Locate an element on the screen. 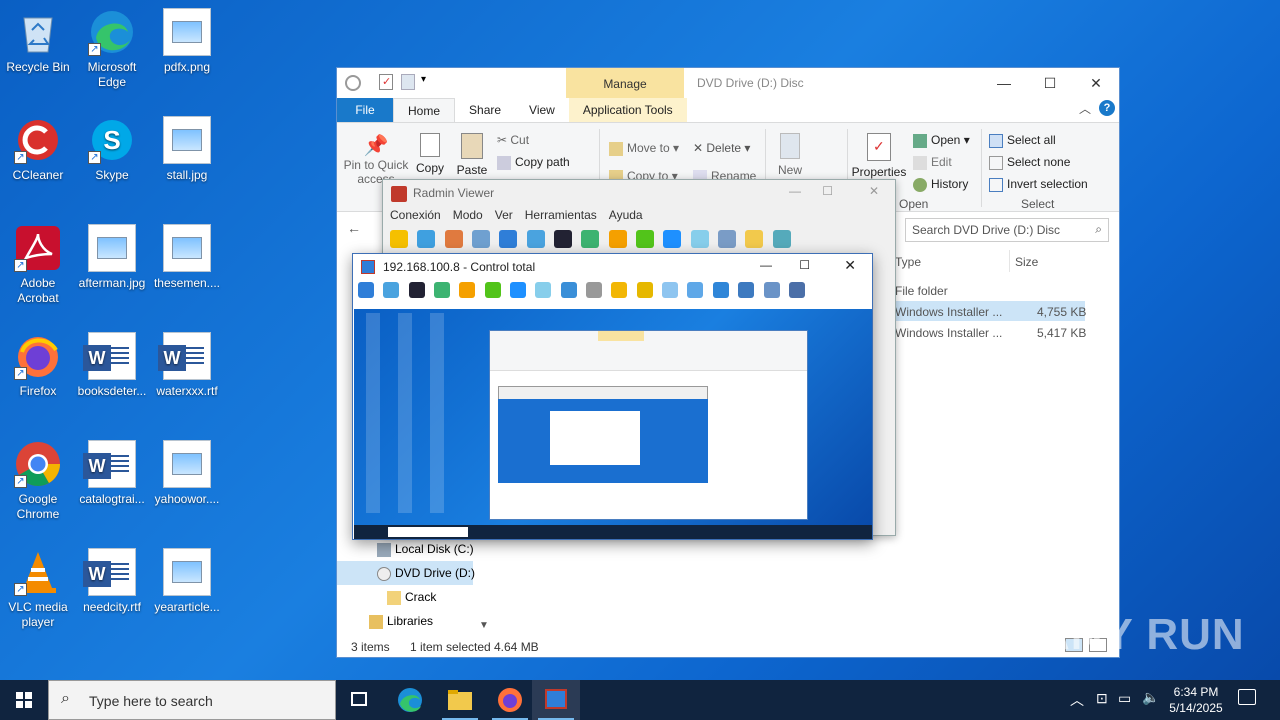  collapse-ribbon-icon: ︿ is located at coordinates (1085, 108).